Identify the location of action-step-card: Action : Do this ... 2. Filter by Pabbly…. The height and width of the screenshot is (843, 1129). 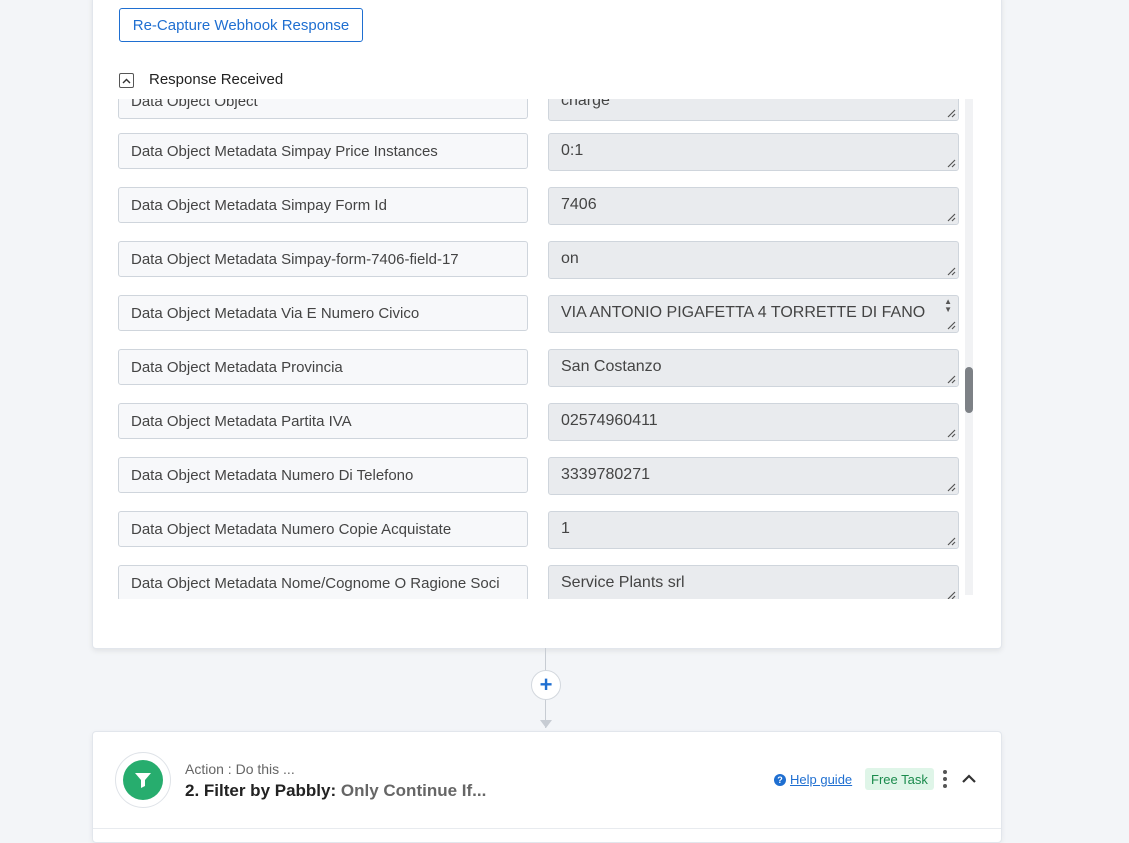
(547, 787).